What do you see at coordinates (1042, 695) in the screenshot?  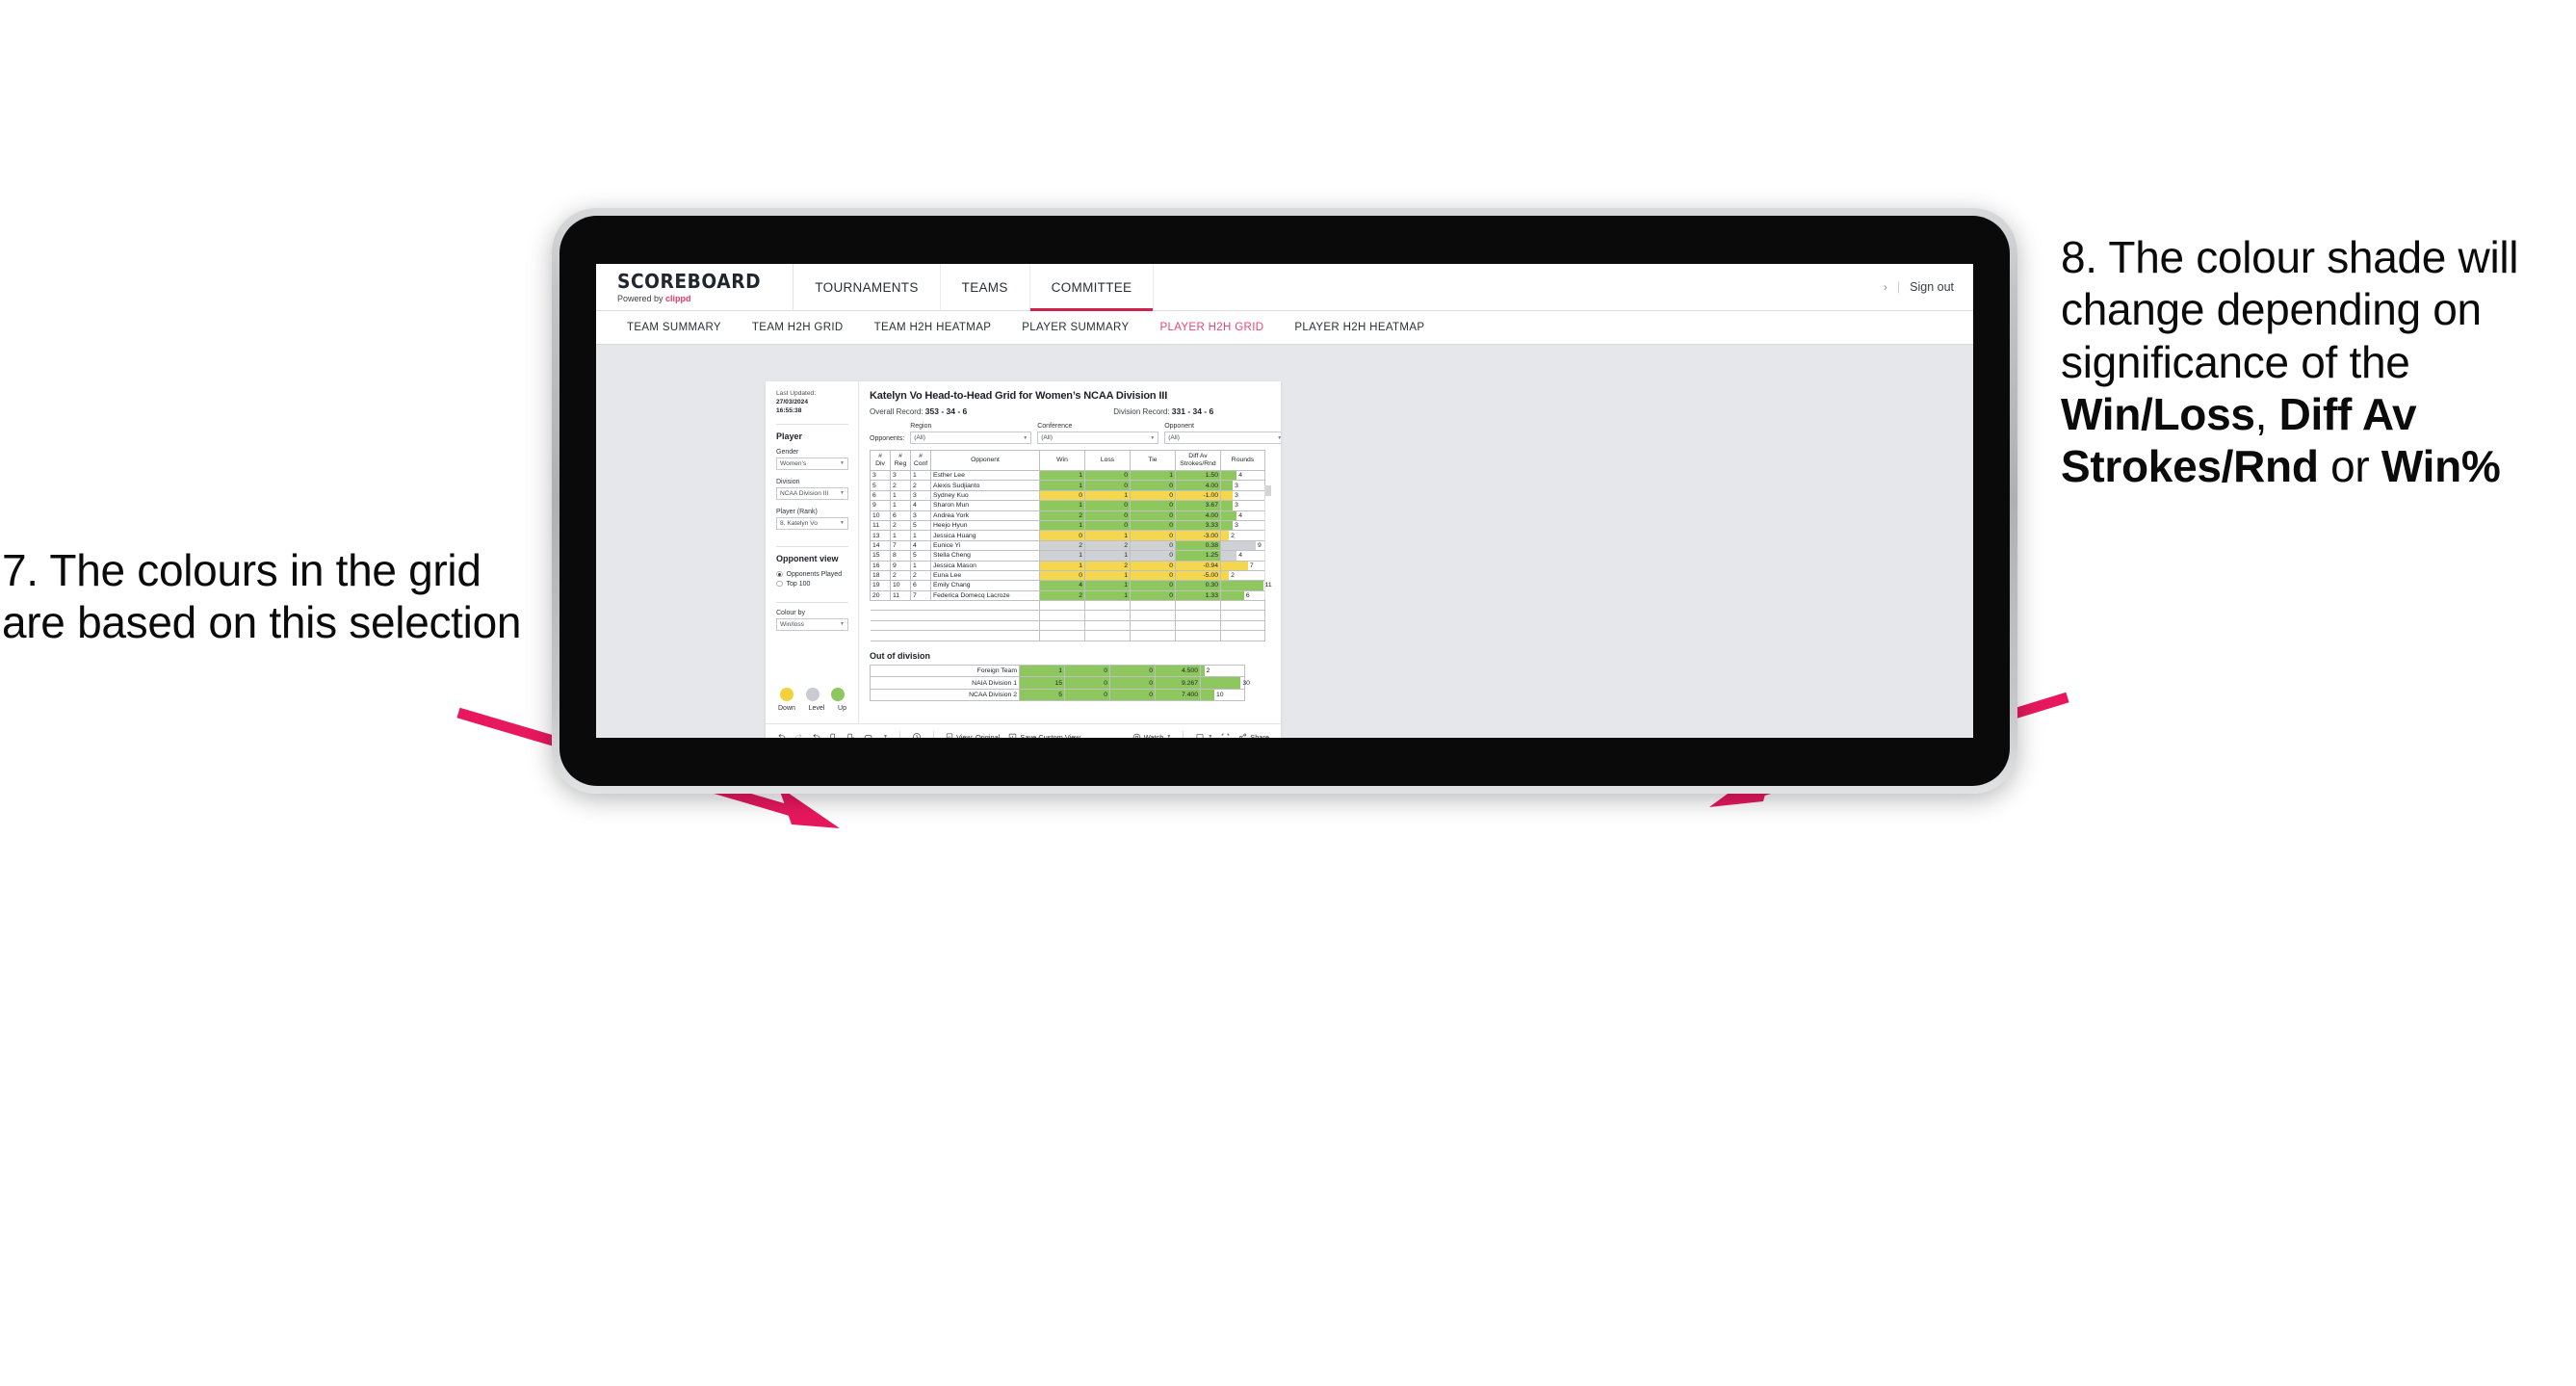 I see `ood-cell-win: 5` at bounding box center [1042, 695].